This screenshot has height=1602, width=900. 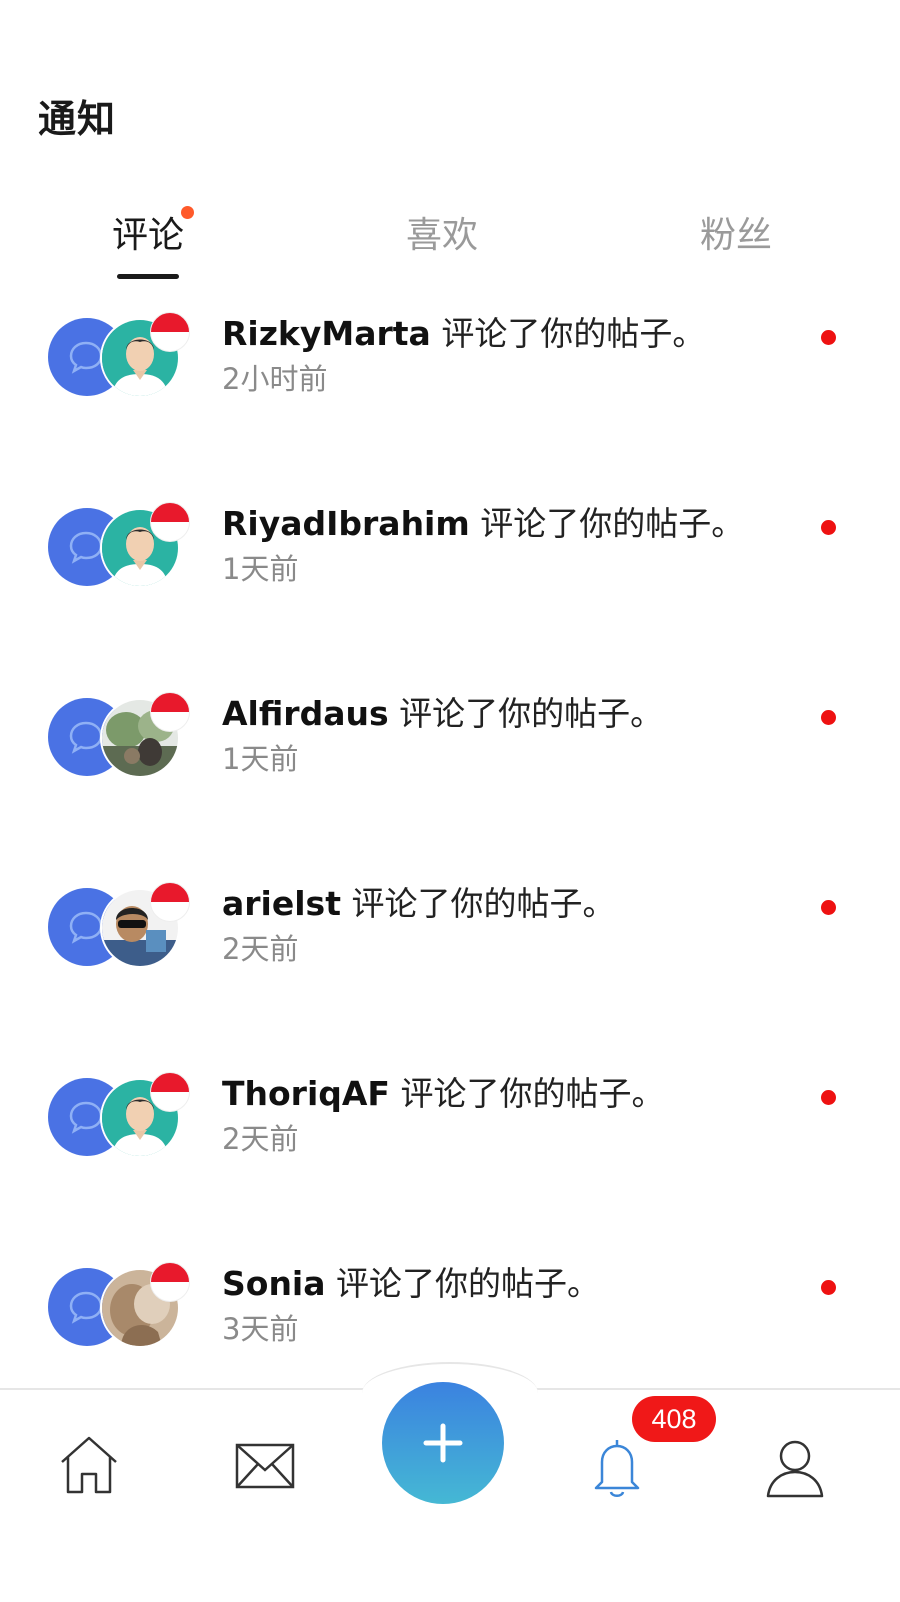 What do you see at coordinates (89, 1465) in the screenshot?
I see `home-icon` at bounding box center [89, 1465].